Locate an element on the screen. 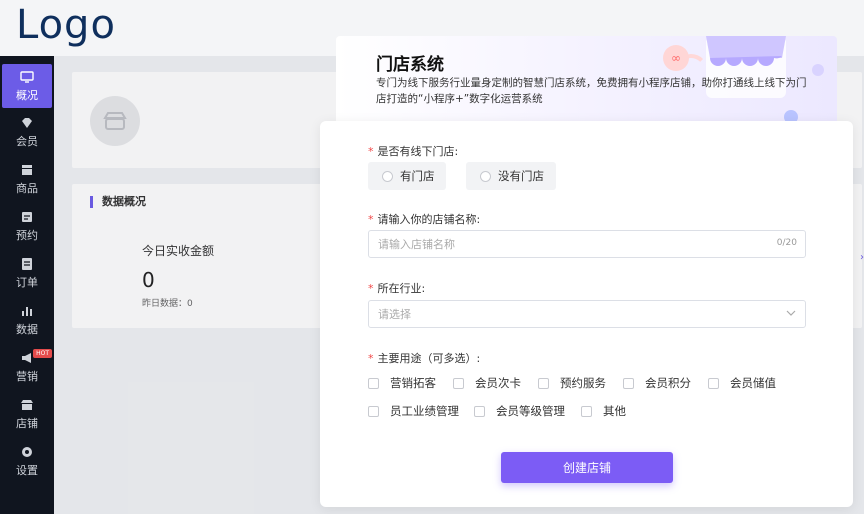 The image size is (864, 514). sidebar-item-label: 概况 is located at coordinates (27, 95).